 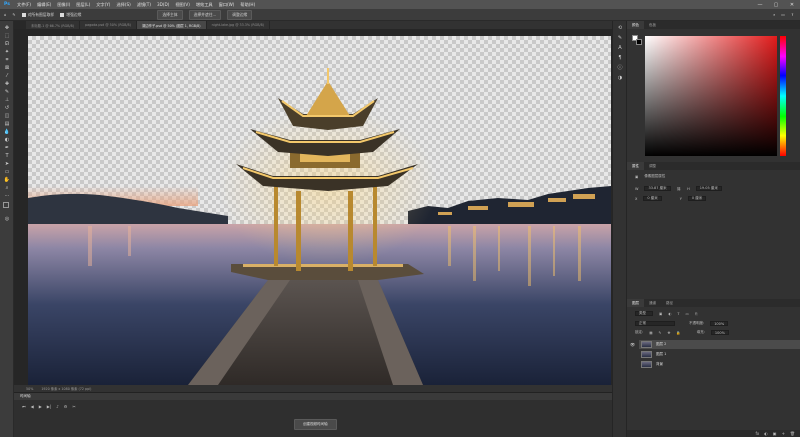 What do you see at coordinates (783, 433) in the screenshot?
I see `new-layer-icon: +` at bounding box center [783, 433].